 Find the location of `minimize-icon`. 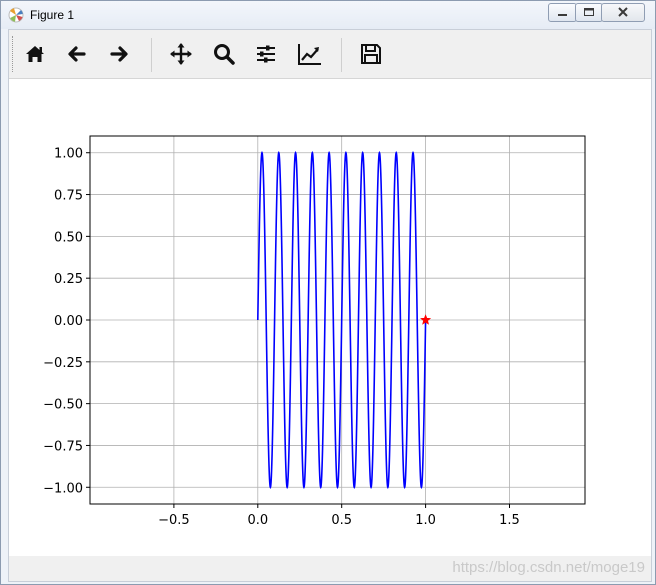

minimize-icon is located at coordinates (562, 15).